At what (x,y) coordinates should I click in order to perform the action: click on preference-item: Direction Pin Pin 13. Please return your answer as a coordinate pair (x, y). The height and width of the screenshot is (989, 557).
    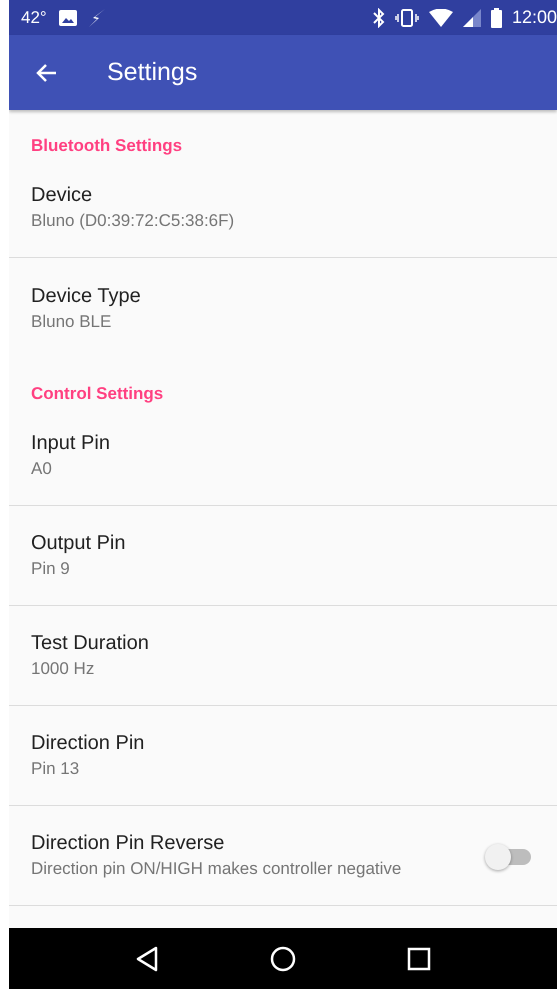
    Looking at the image, I should click on (283, 756).